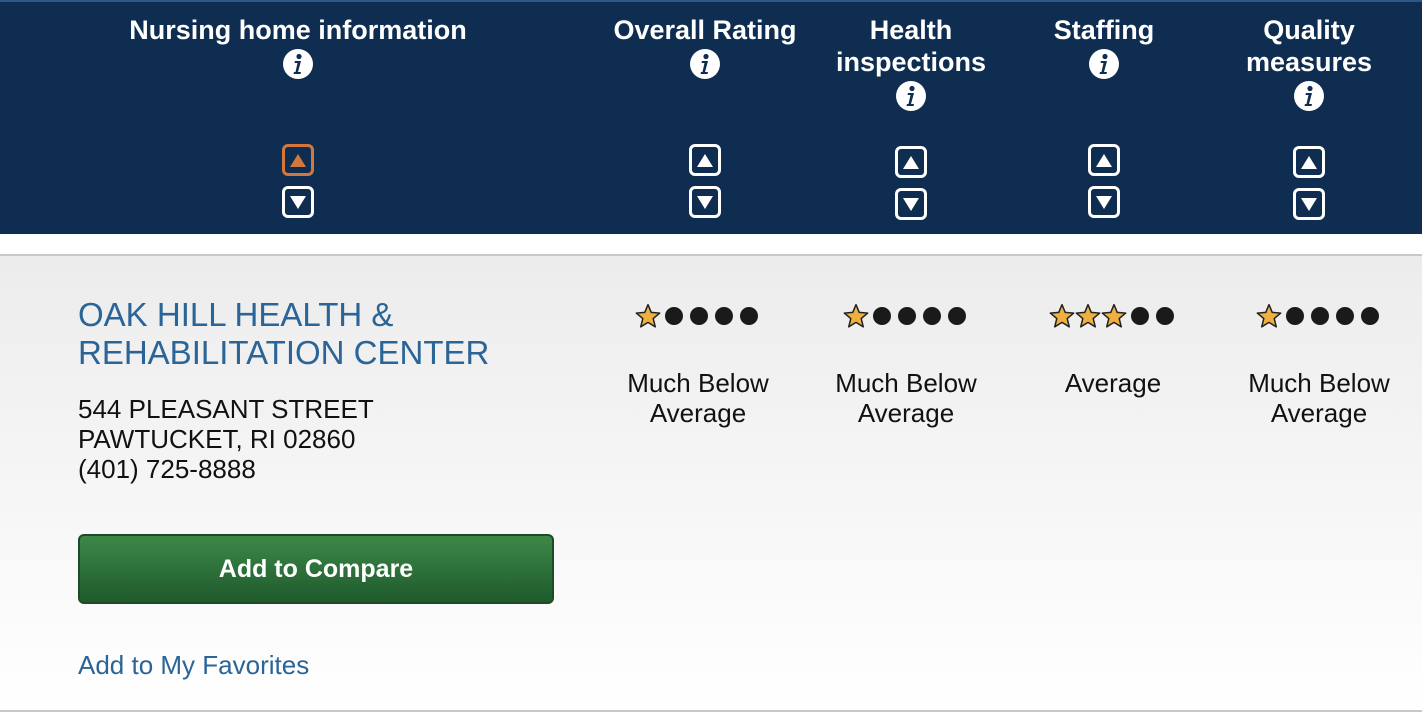 The width and height of the screenshot is (1422, 716). What do you see at coordinates (1309, 46) in the screenshot?
I see `column-title: Quality measures` at bounding box center [1309, 46].